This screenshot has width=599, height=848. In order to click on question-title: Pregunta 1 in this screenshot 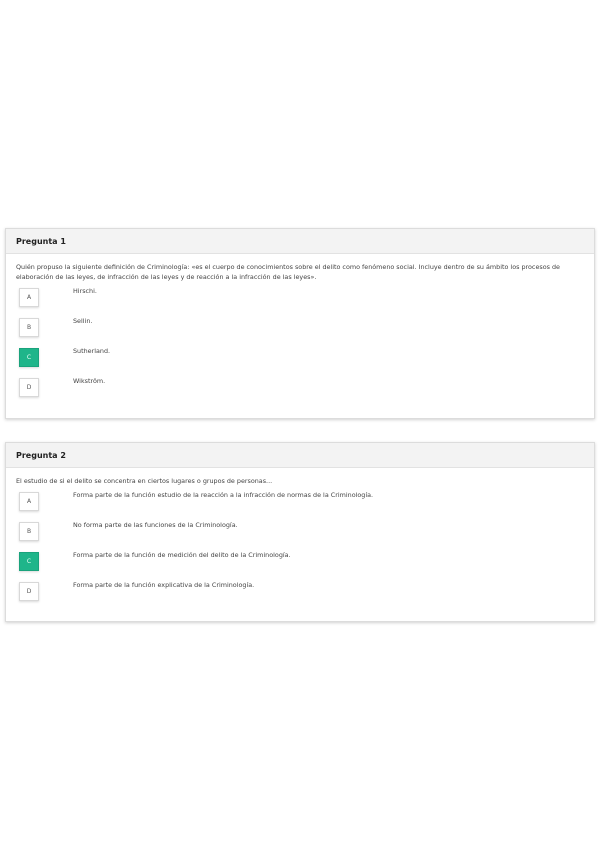, I will do `click(300, 241)`.